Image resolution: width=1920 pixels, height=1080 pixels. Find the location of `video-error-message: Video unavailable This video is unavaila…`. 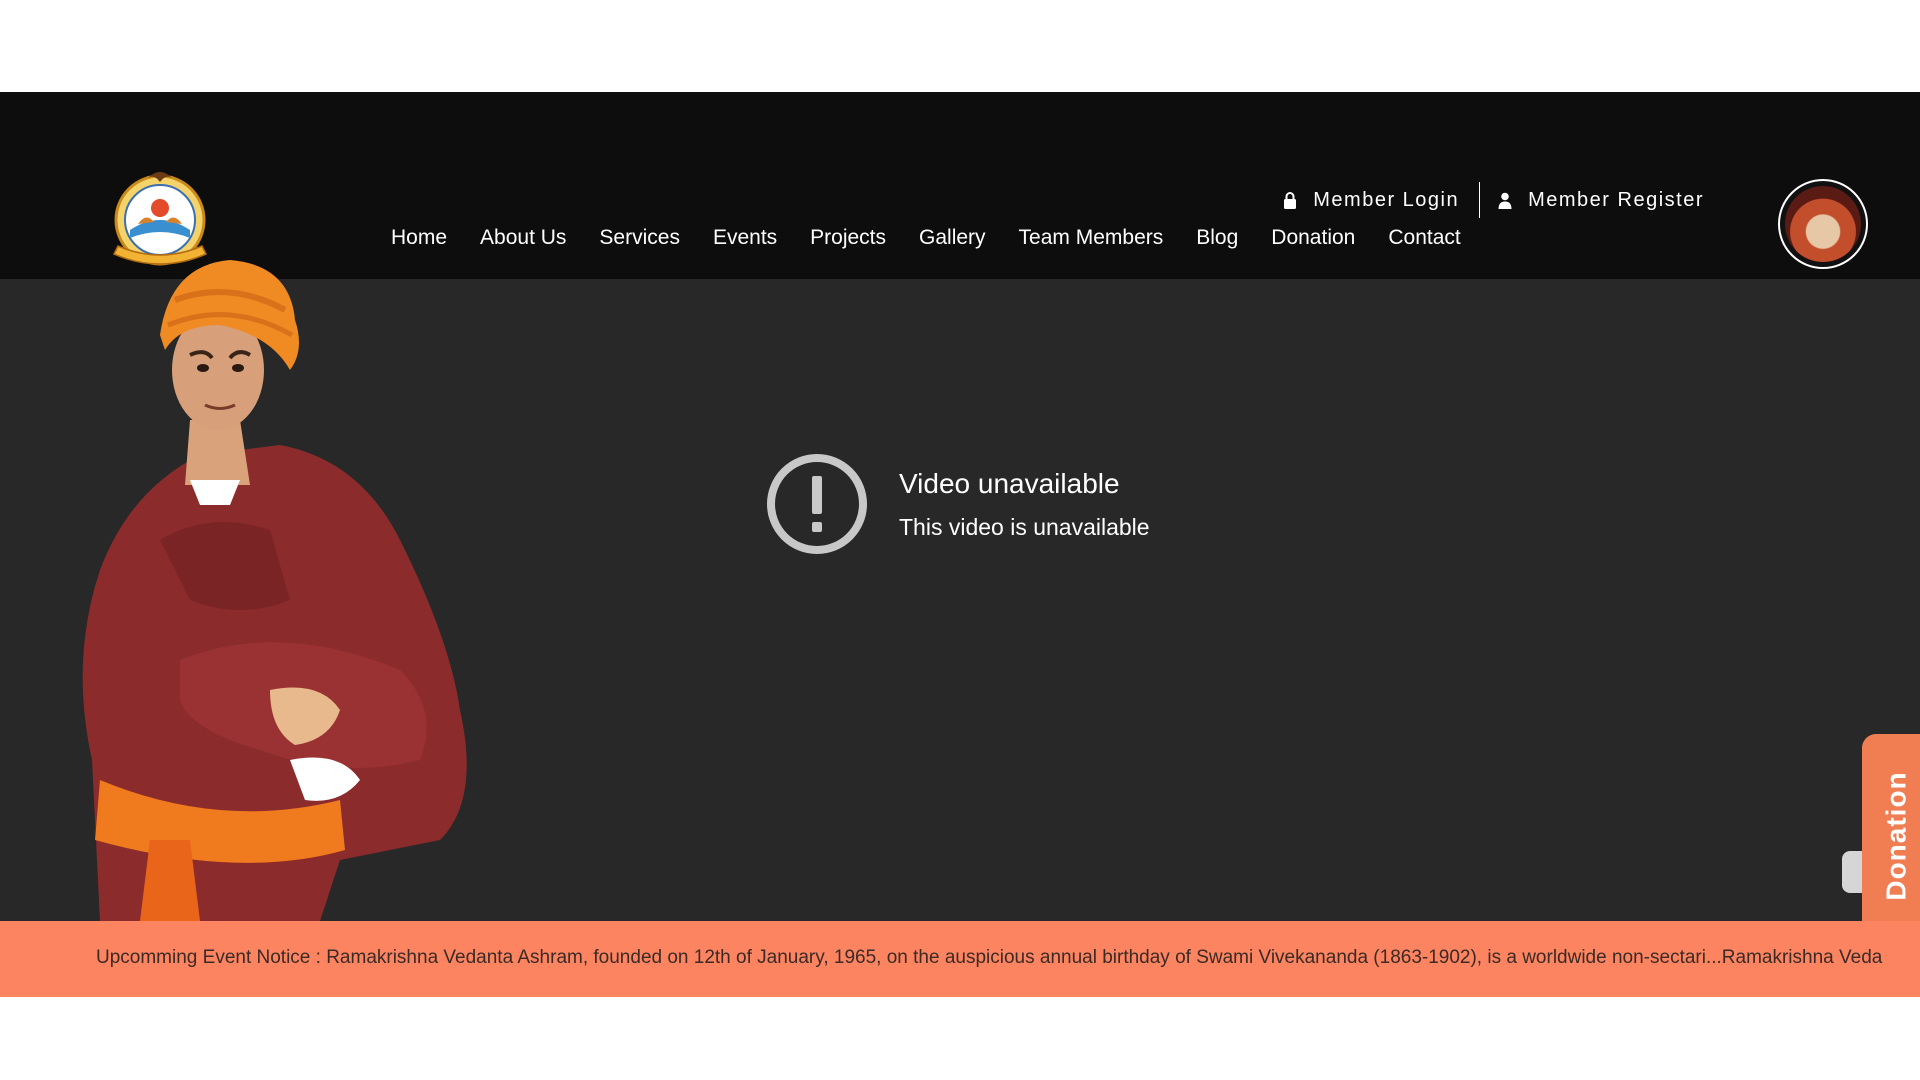

video-error-message: Video unavailable This video is unavaila… is located at coordinates (957, 504).